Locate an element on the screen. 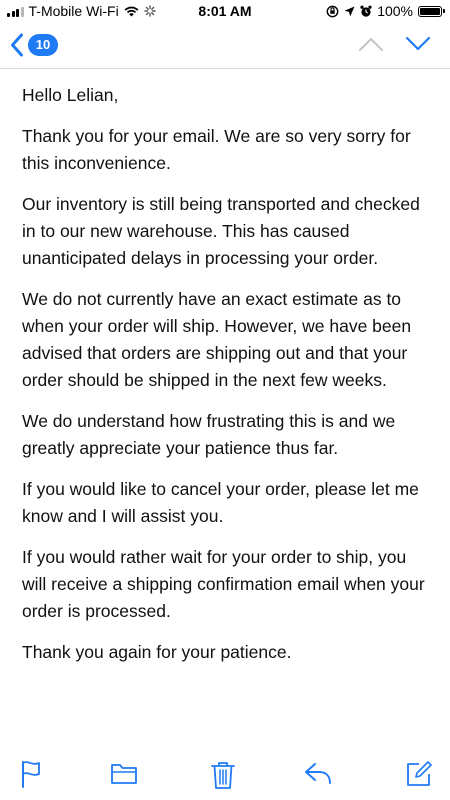 This screenshot has width=450, height=800. previous-message-button is located at coordinates (371, 44).